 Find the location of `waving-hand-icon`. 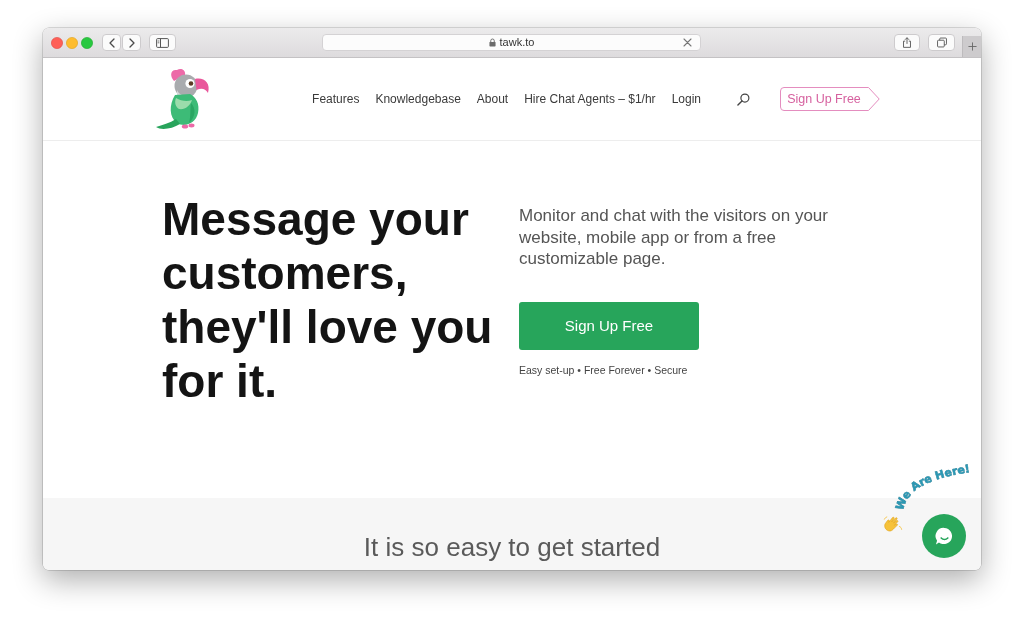

waving-hand-icon is located at coordinates (893, 524).